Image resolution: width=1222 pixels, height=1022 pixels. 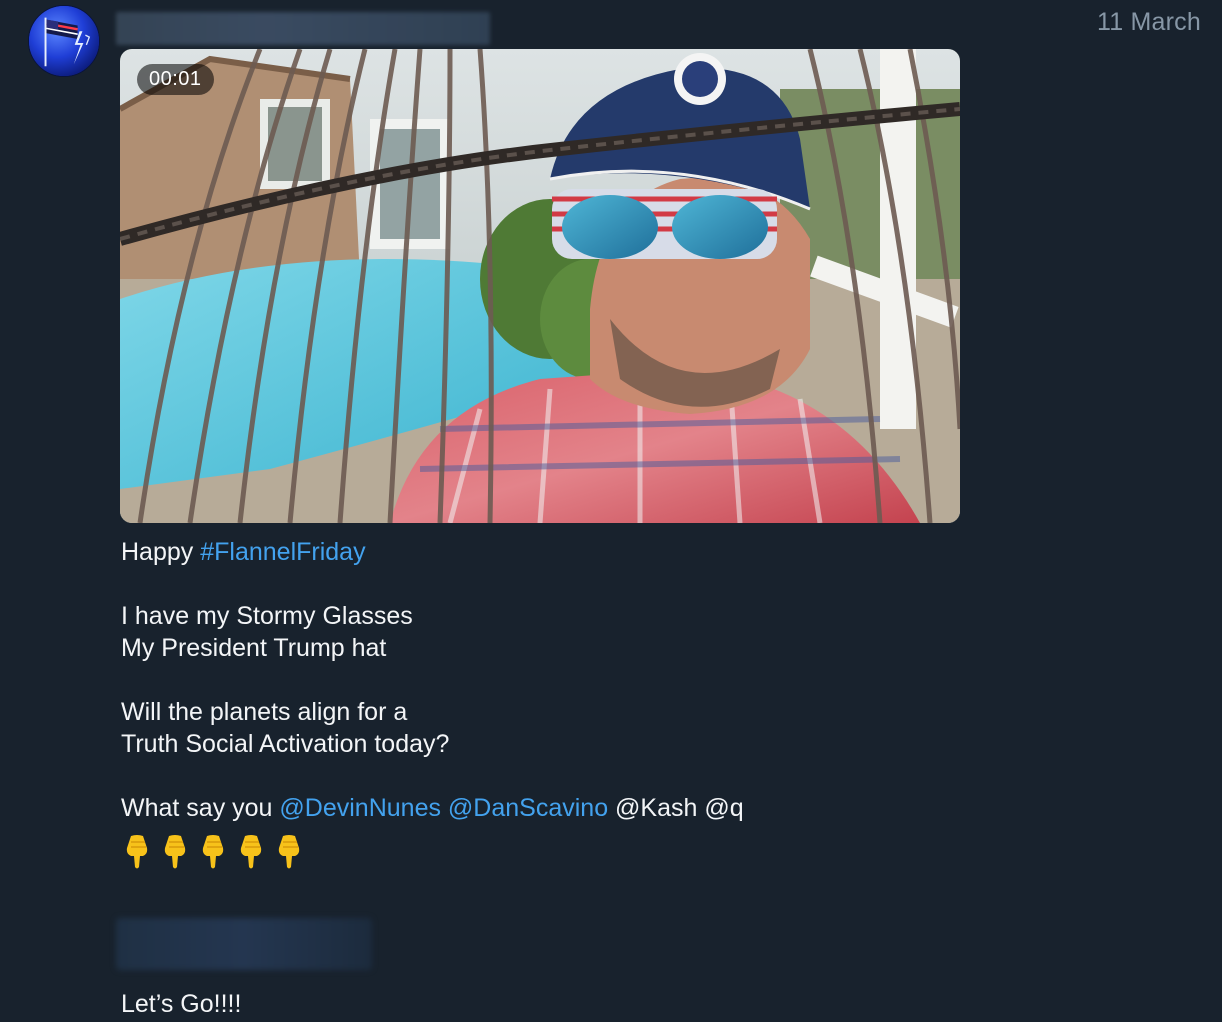 I want to click on message-date: 11 March, so click(x=1149, y=22).